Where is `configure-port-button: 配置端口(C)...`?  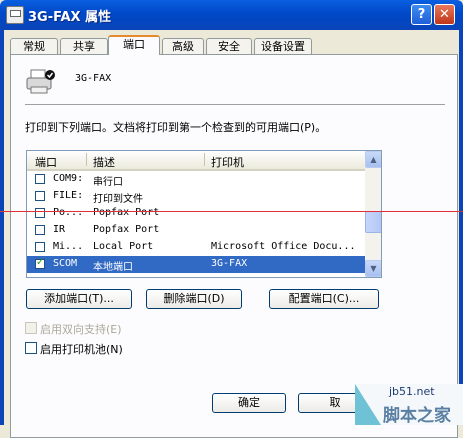 configure-port-button: 配置端口(C)... is located at coordinates (324, 299).